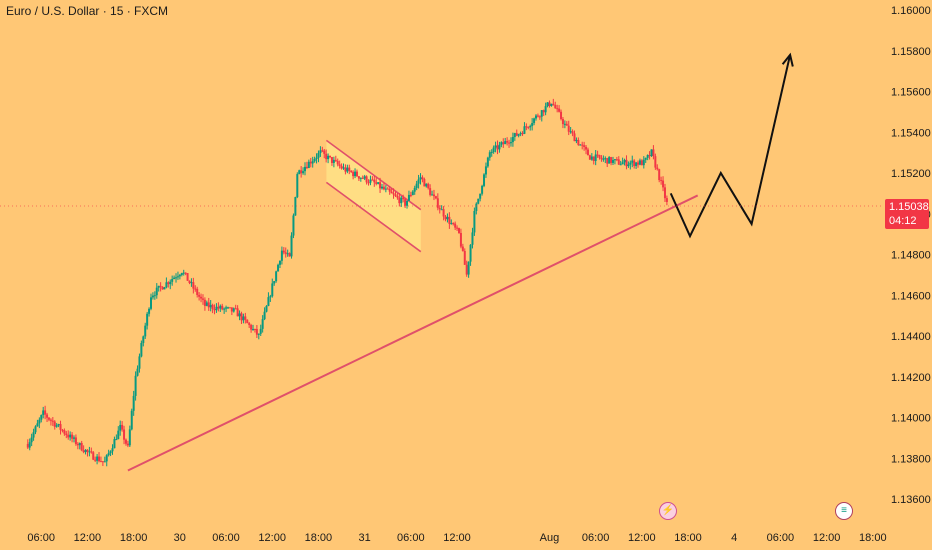 This screenshot has height=550, width=932. I want to click on symbol-title: Euro / U.S. Dollar · 15 · FXCM, so click(87, 11).